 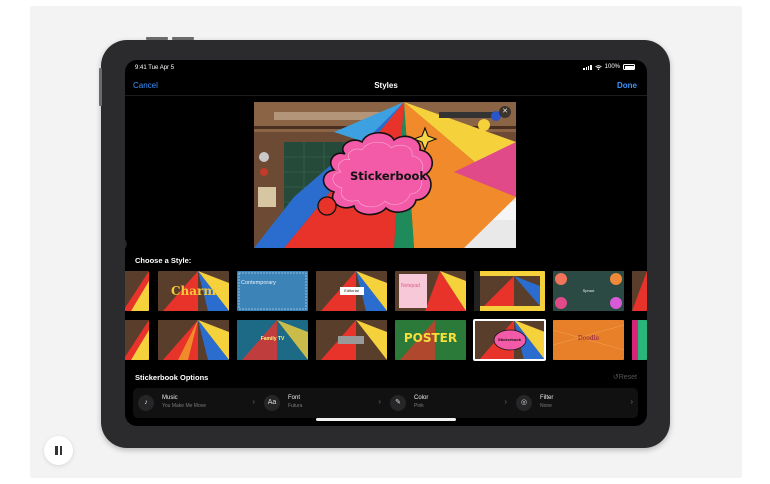 What do you see at coordinates (294, 398) in the screenshot?
I see `option-name: Font` at bounding box center [294, 398].